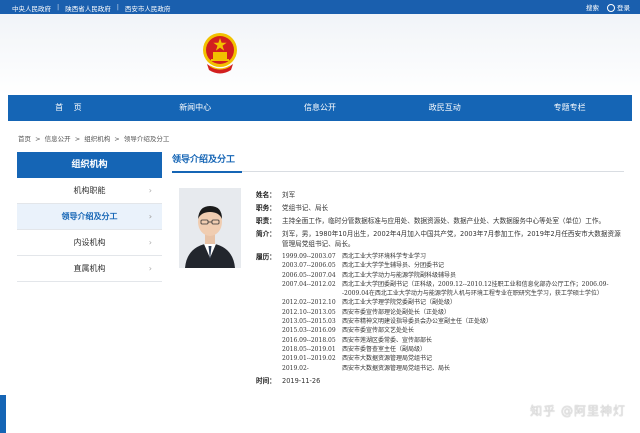  I want to click on sidebar-item-label: 机构职能, so click(89, 190).